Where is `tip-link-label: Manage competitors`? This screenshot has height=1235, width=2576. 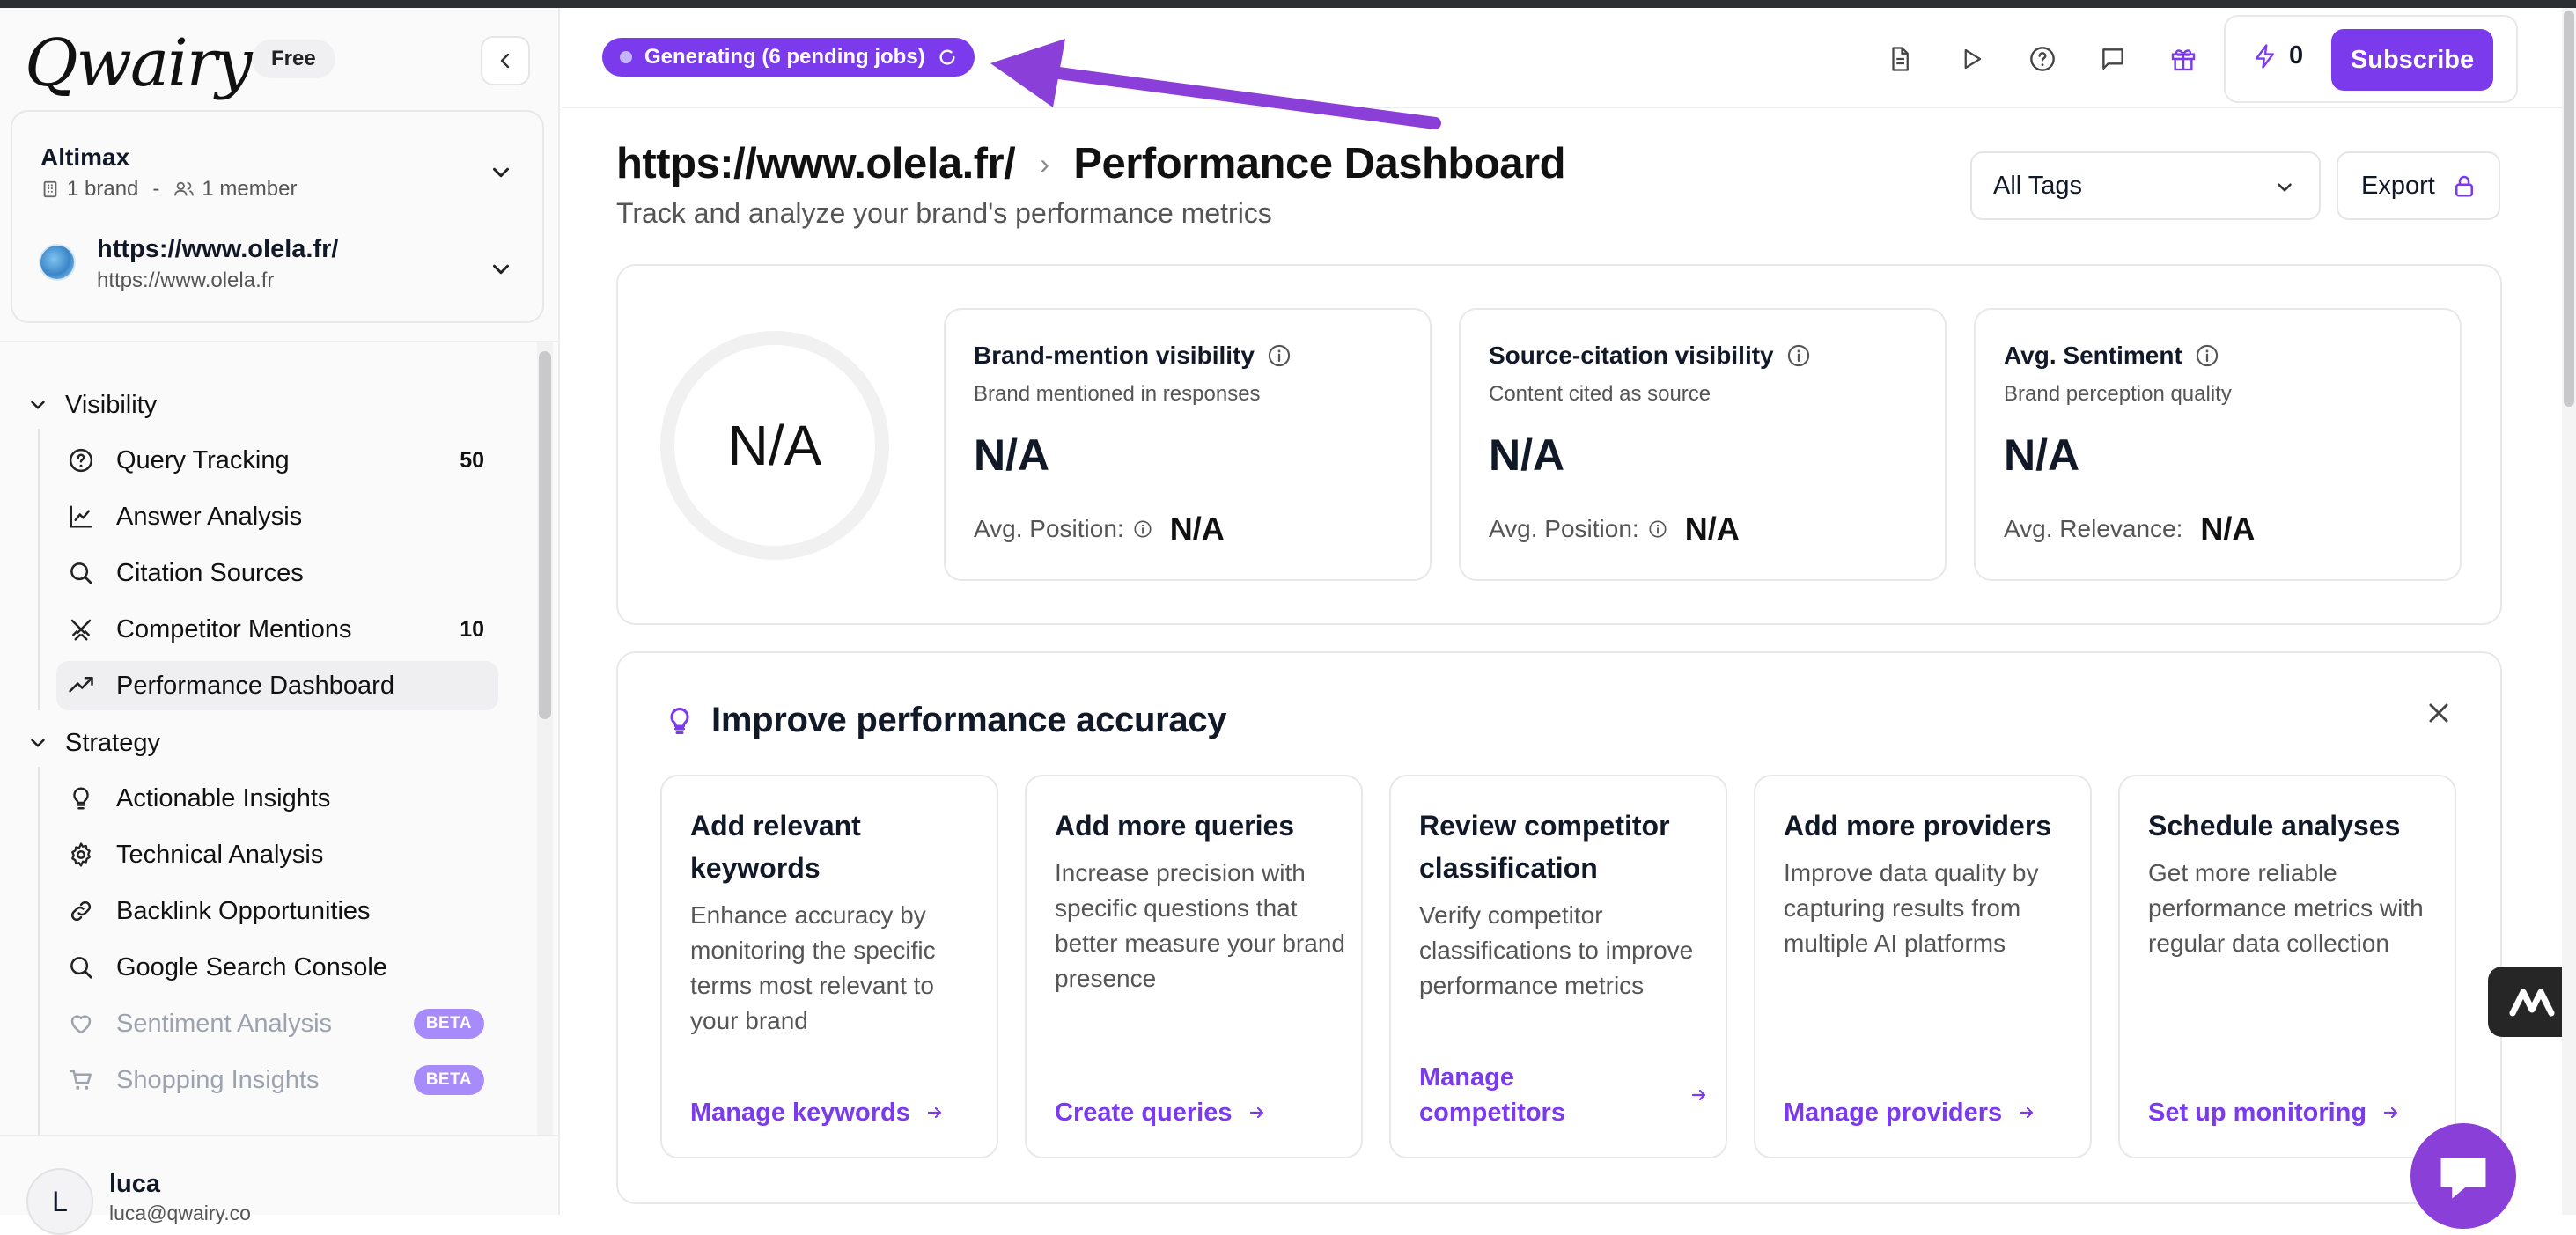 tip-link-label: Manage competitors is located at coordinates (1492, 1095).